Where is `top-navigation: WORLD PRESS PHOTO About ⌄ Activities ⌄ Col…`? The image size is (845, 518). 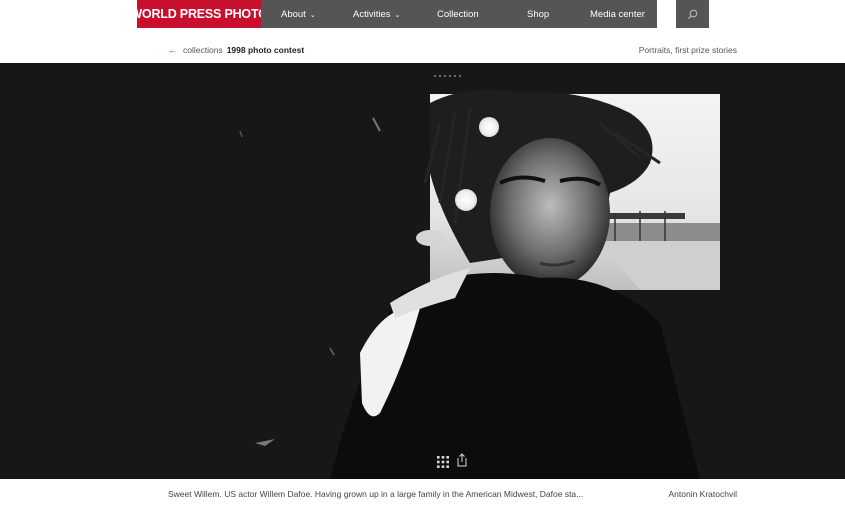
top-navigation: WORLD PRESS PHOTO About ⌄ Activities ⌄ Col… is located at coordinates (422, 14).